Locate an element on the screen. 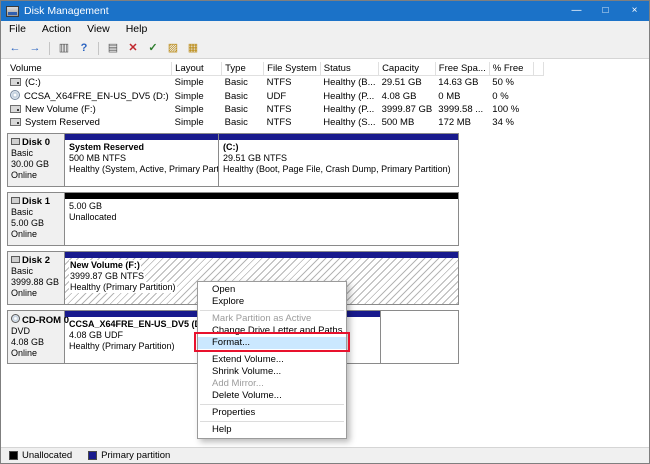 Image resolution: width=650 pixels, height=464 pixels. column-pct-free: % Free is located at coordinates (511, 69).